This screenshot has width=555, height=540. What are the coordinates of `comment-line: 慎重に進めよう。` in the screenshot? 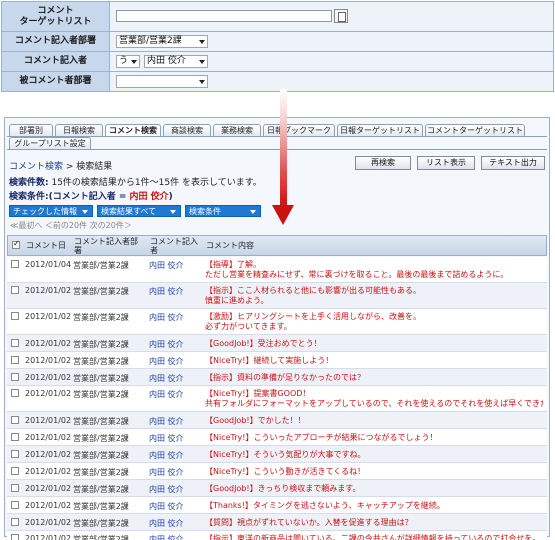 It's located at (237, 300).